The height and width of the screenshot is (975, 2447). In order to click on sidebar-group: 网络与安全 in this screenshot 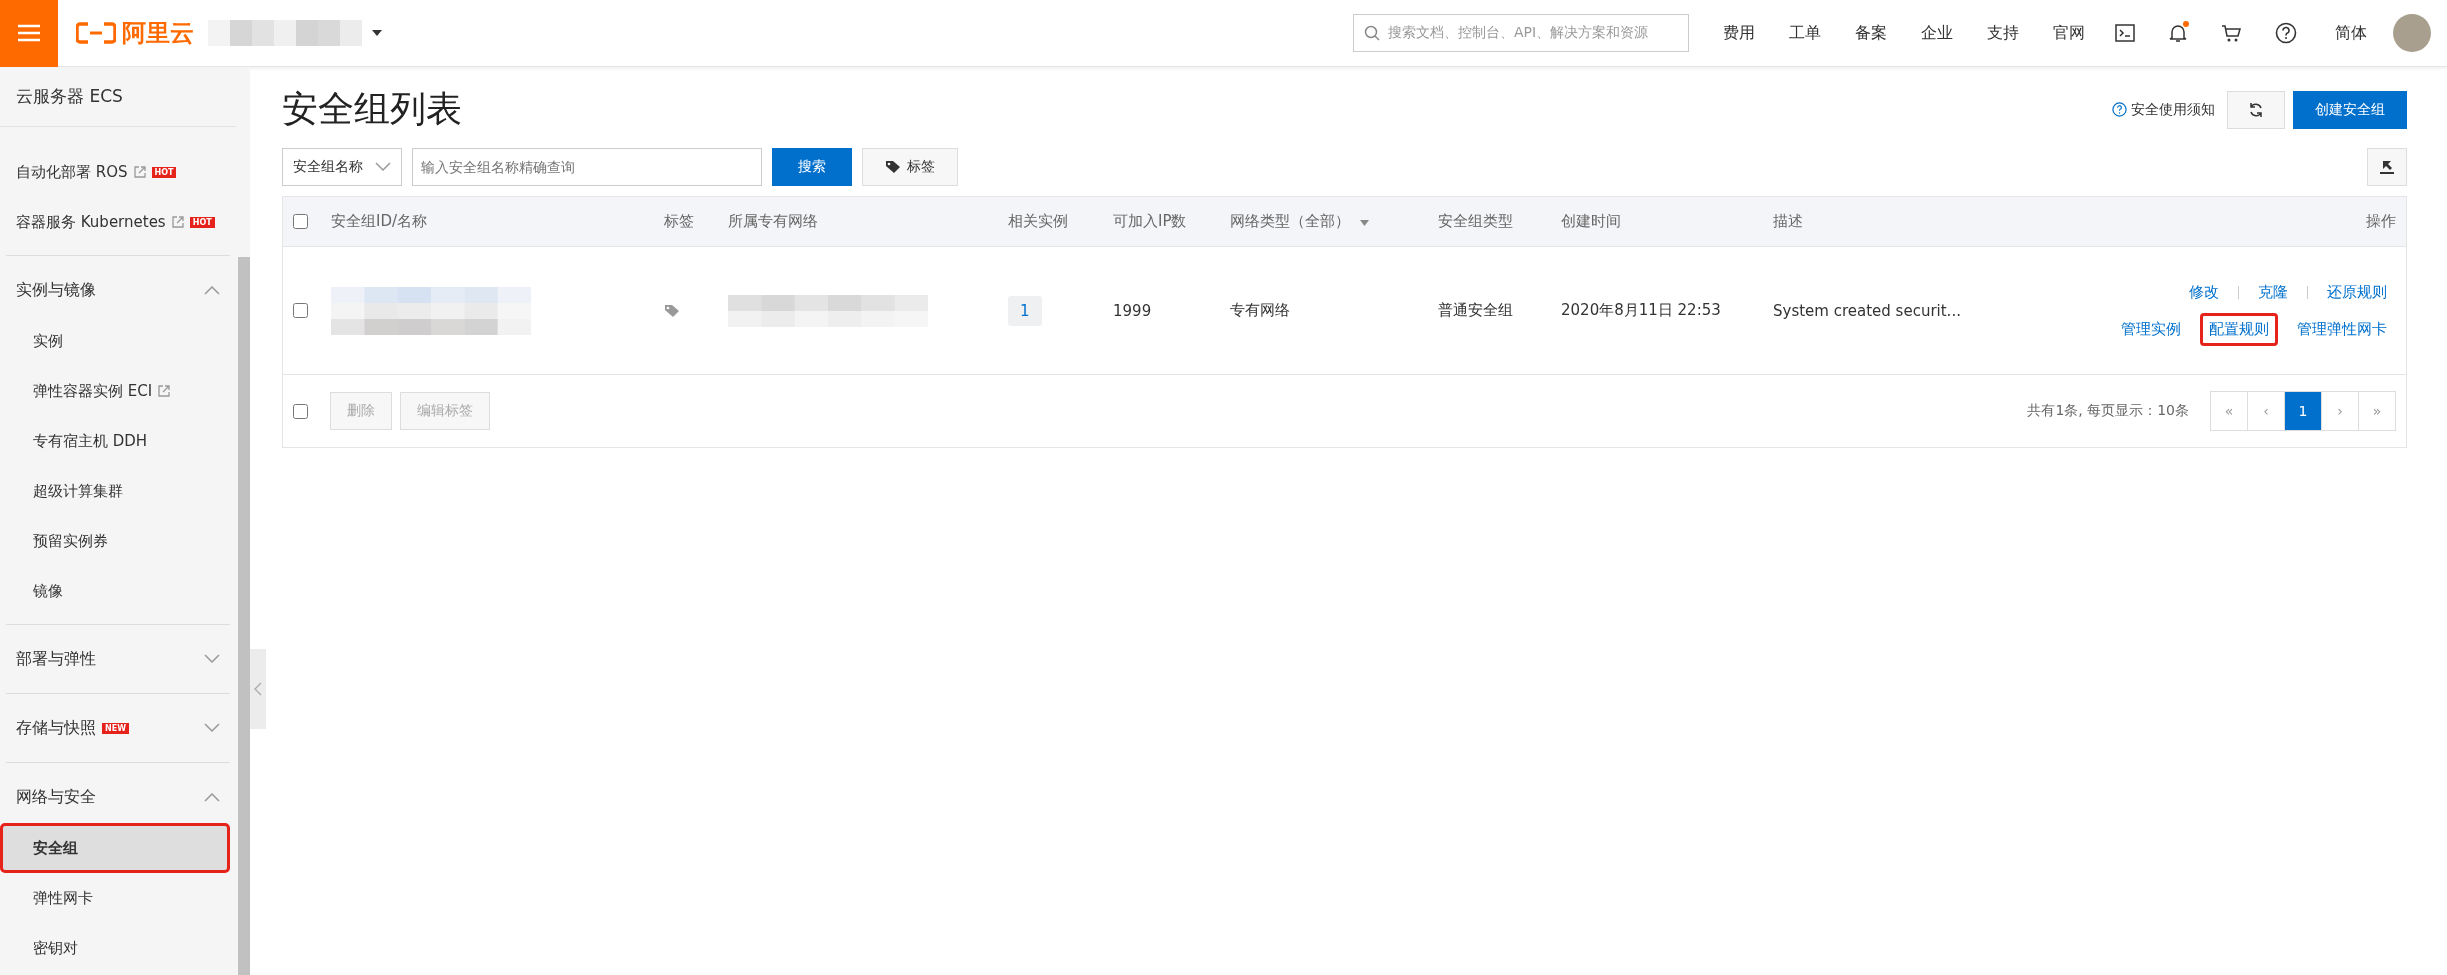, I will do `click(118, 797)`.